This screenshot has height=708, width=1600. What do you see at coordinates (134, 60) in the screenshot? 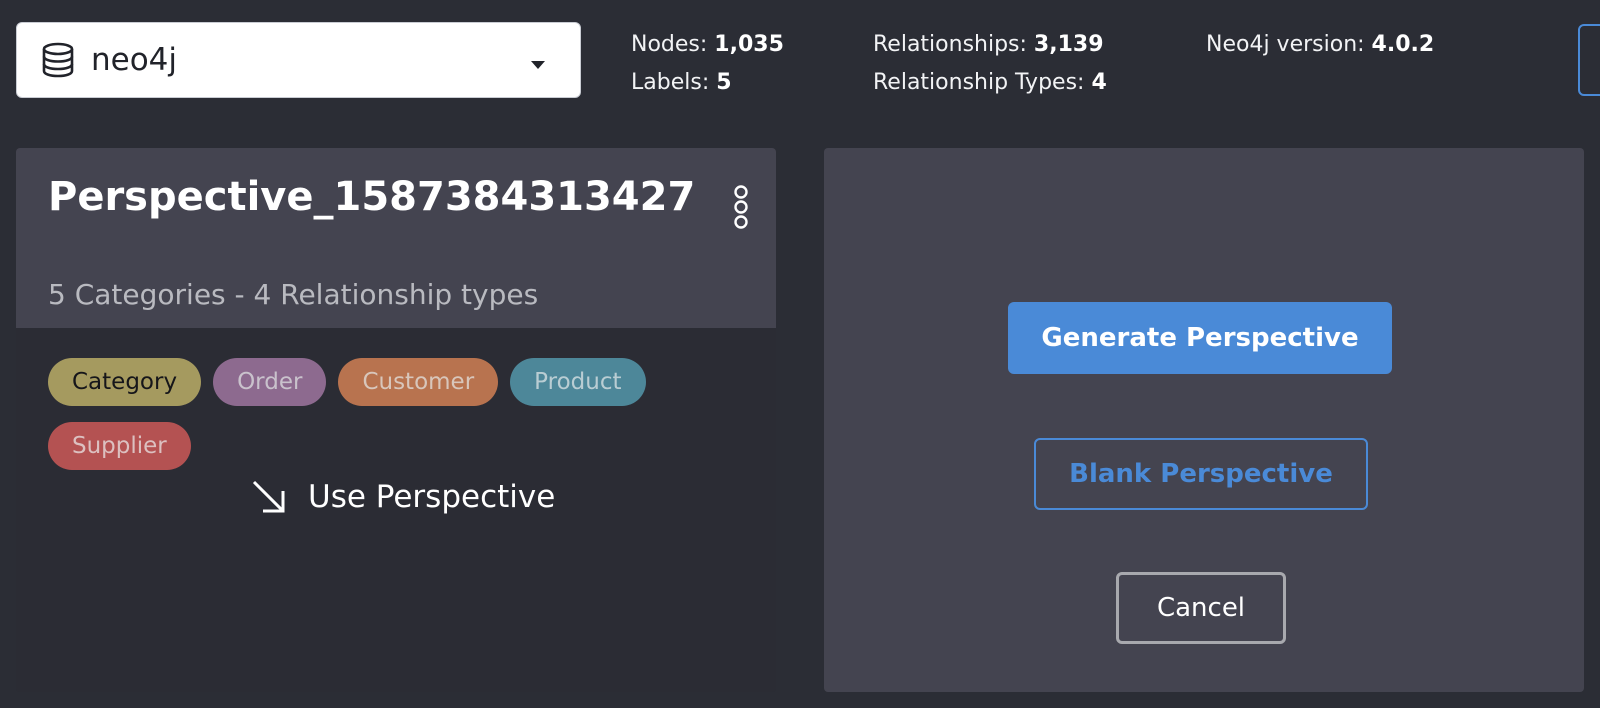
I see `database-name: neo4j` at bounding box center [134, 60].